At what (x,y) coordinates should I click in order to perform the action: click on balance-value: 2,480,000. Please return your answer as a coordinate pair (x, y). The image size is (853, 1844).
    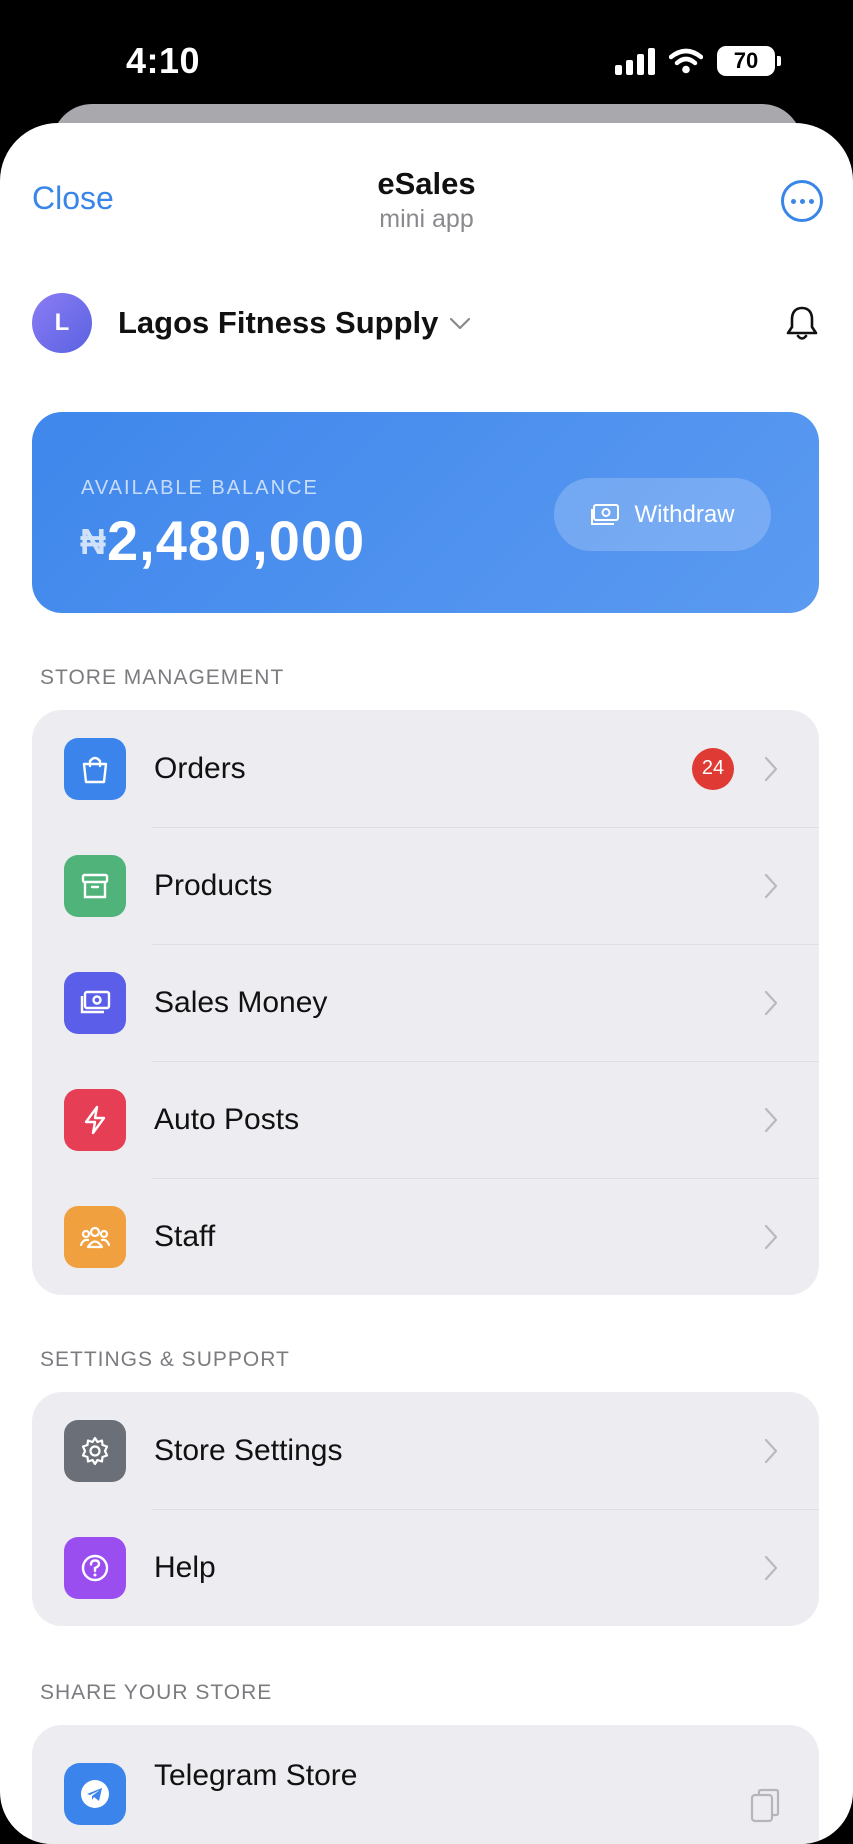
    Looking at the image, I should click on (236, 540).